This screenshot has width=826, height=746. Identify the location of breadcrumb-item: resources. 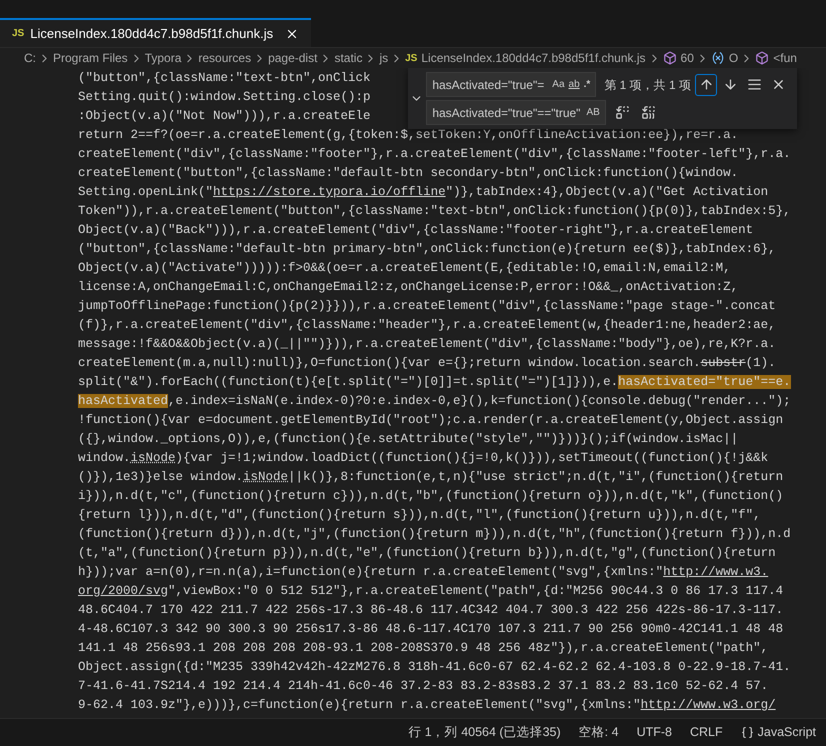
(225, 58).